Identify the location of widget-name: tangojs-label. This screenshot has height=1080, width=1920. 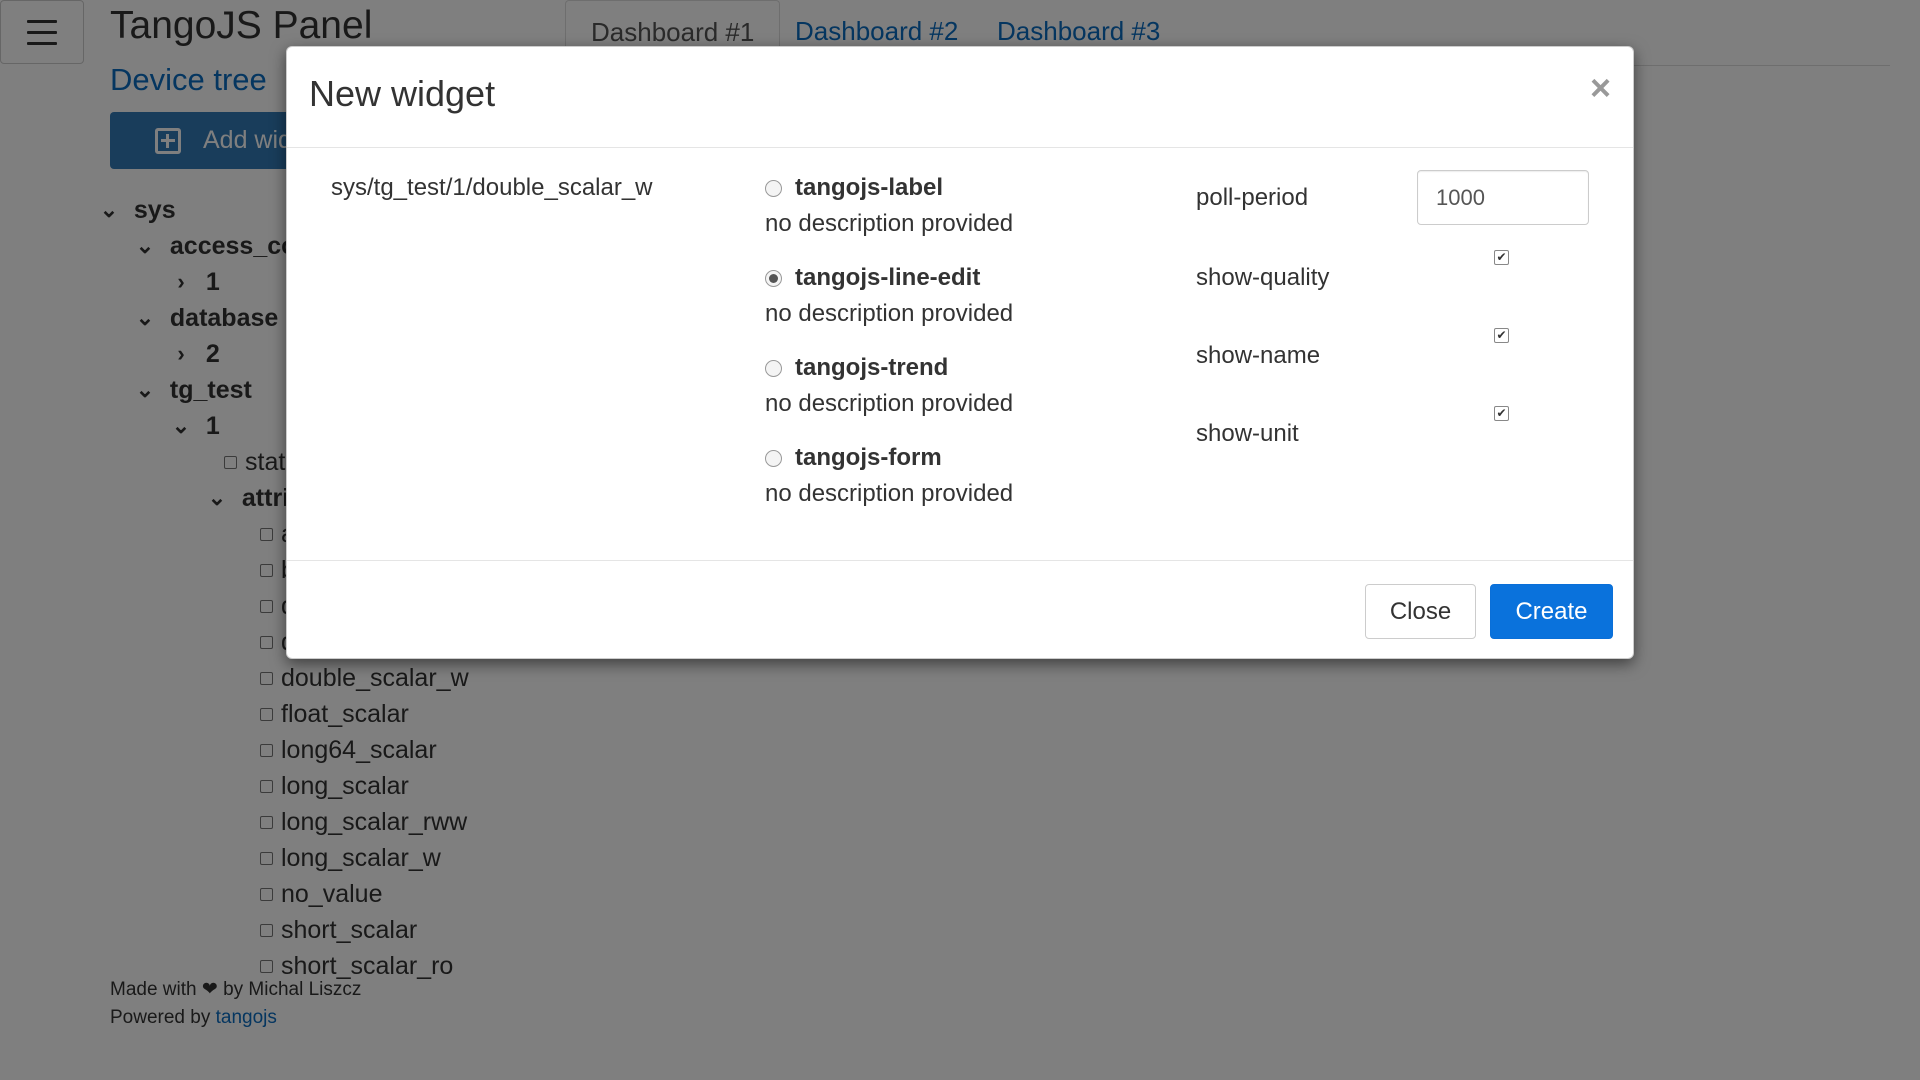
(869, 187).